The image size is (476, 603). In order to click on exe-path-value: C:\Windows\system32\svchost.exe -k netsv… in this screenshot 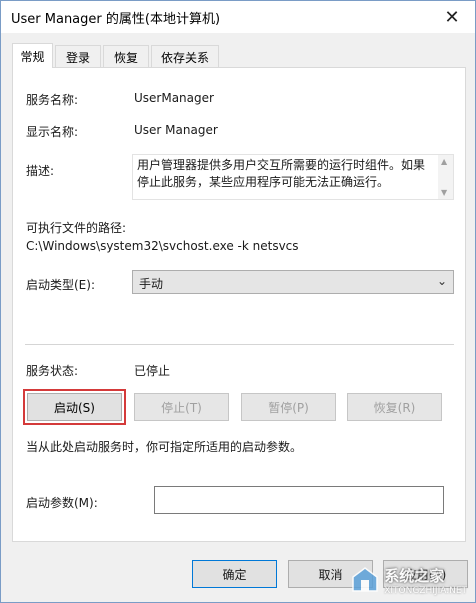, I will do `click(162, 246)`.